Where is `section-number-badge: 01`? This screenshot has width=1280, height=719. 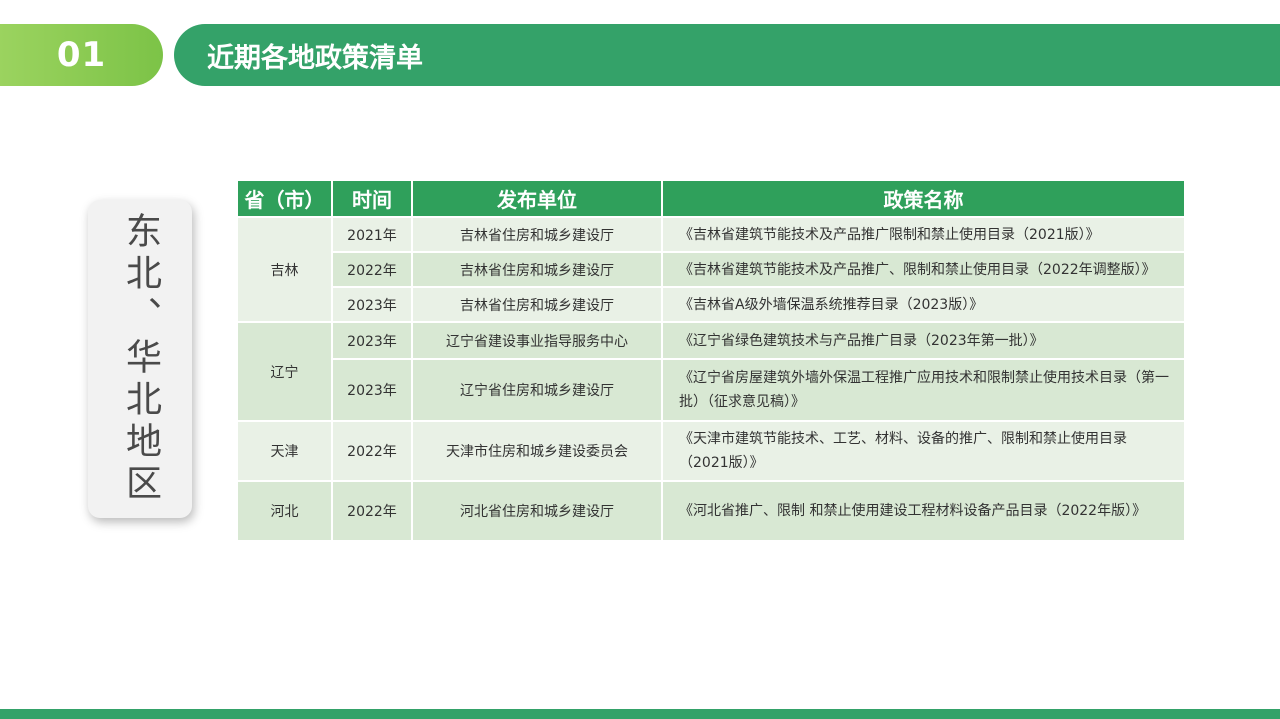
section-number-badge: 01 is located at coordinates (81, 55).